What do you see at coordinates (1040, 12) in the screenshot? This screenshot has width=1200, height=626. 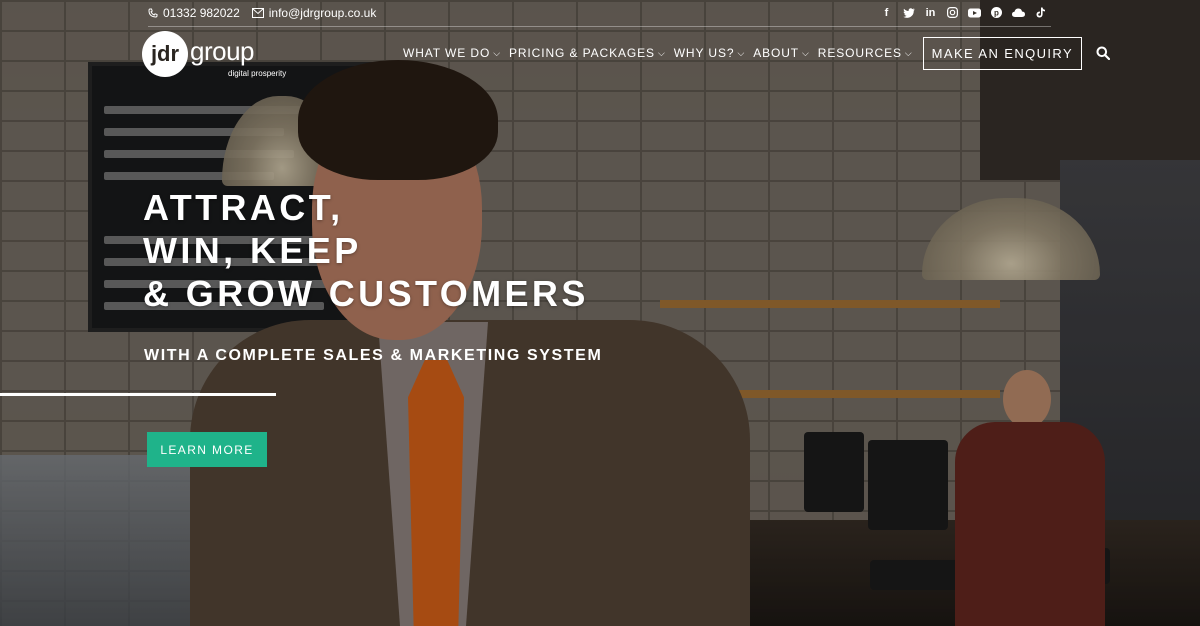 I see `tiktok-icon` at bounding box center [1040, 12].